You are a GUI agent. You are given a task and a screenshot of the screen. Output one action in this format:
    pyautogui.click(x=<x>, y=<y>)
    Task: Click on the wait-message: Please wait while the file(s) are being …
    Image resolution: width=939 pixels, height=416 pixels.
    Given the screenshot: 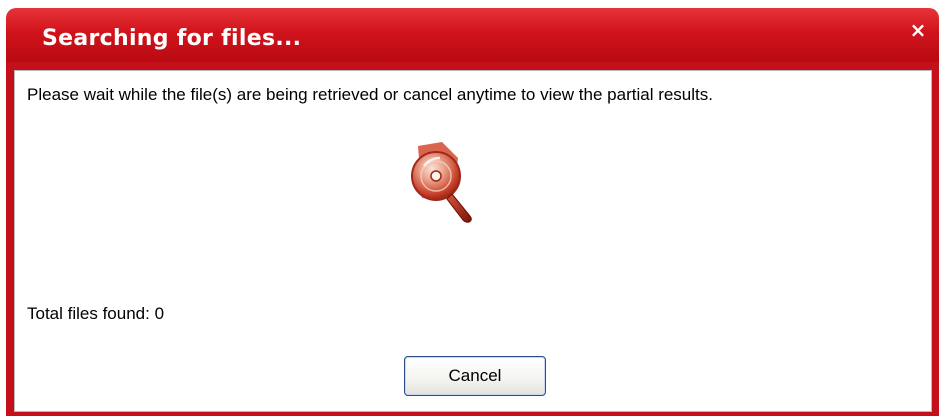 What is the action you would take?
    pyautogui.click(x=370, y=94)
    